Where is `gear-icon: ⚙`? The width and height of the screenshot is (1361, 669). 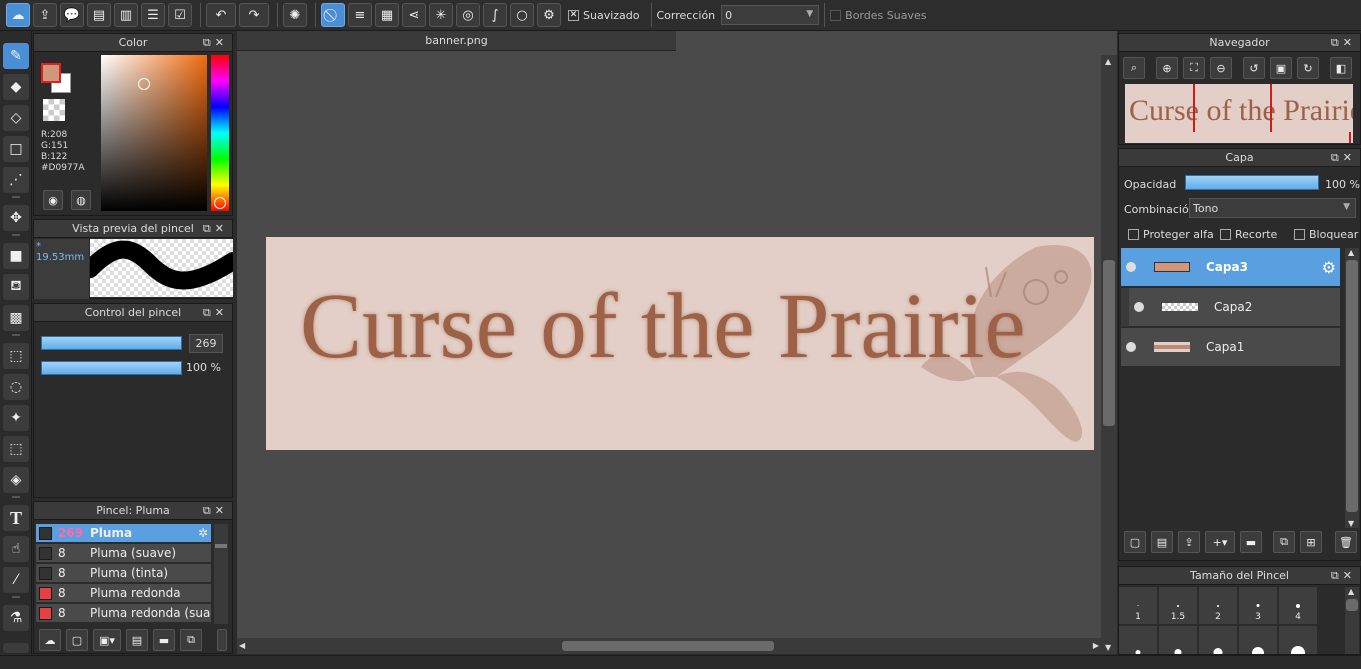
gear-icon: ⚙ is located at coordinates (549, 15).